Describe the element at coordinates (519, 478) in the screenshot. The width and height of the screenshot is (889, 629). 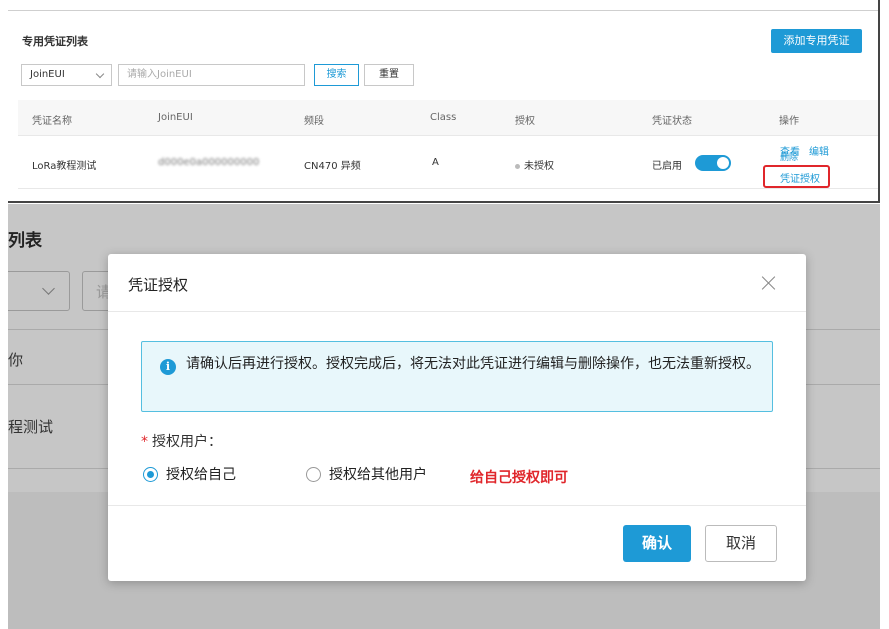
I see `annotation-note: 给自己授权即可` at that location.